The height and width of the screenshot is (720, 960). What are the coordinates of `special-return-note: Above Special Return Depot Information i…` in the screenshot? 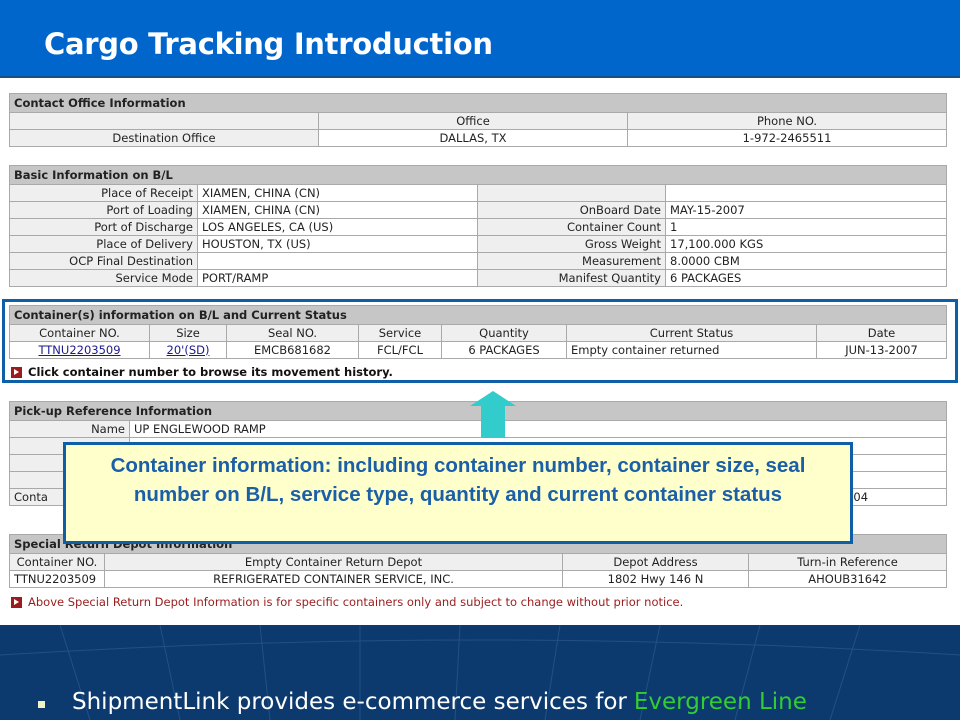 It's located at (347, 602).